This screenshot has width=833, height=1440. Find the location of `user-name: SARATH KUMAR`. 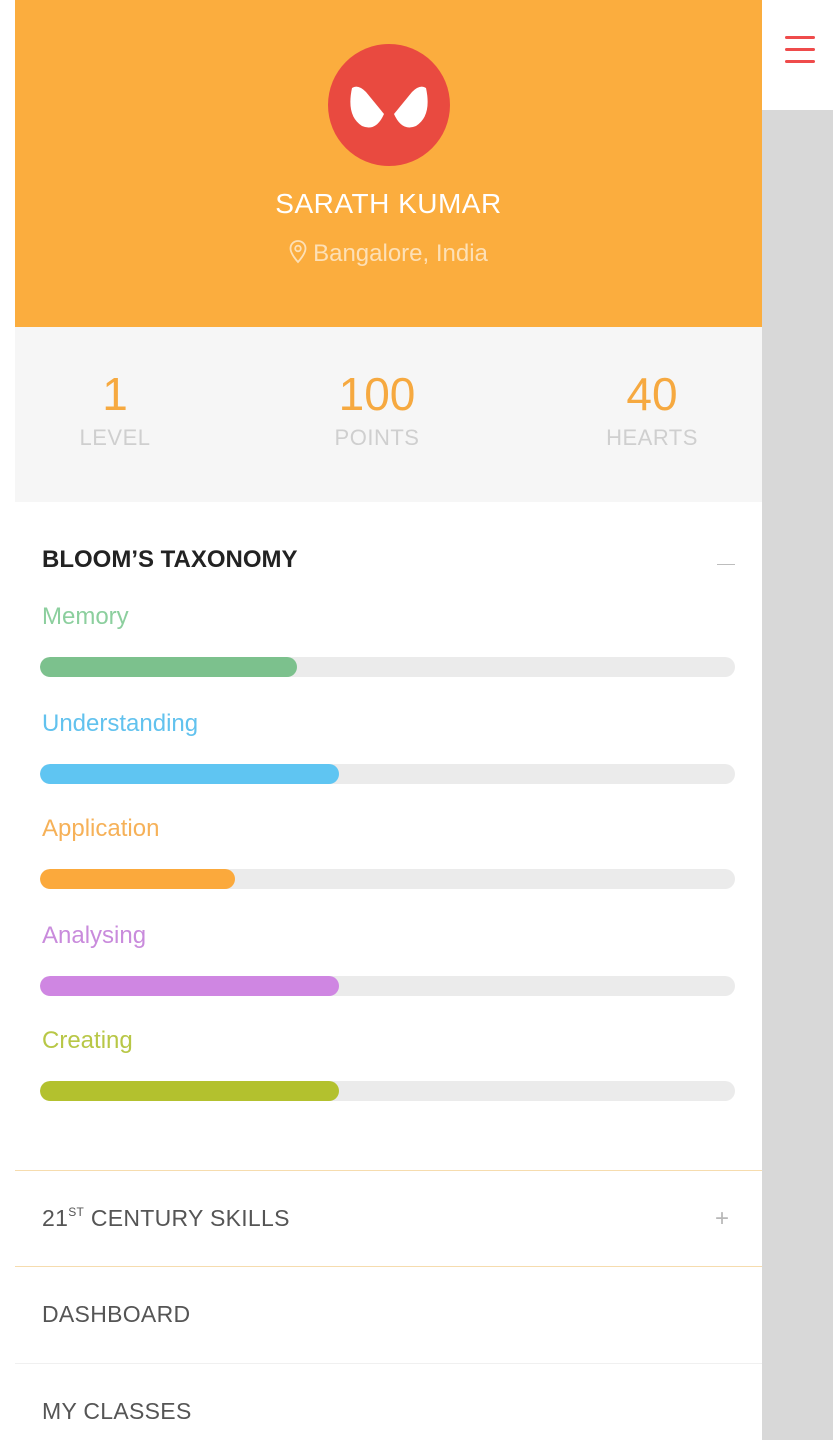

user-name: SARATH KUMAR is located at coordinates (388, 203).